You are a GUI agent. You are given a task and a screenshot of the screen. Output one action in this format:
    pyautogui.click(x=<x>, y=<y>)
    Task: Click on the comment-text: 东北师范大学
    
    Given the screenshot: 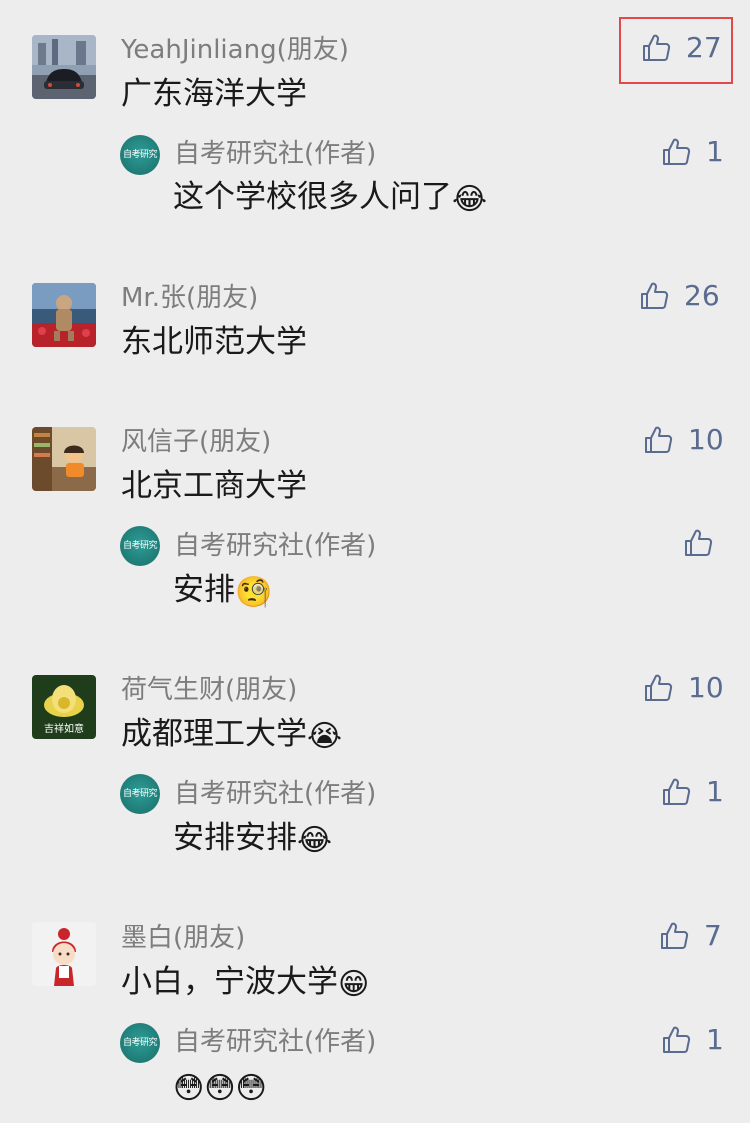 What is the action you would take?
    pyautogui.click(x=214, y=342)
    